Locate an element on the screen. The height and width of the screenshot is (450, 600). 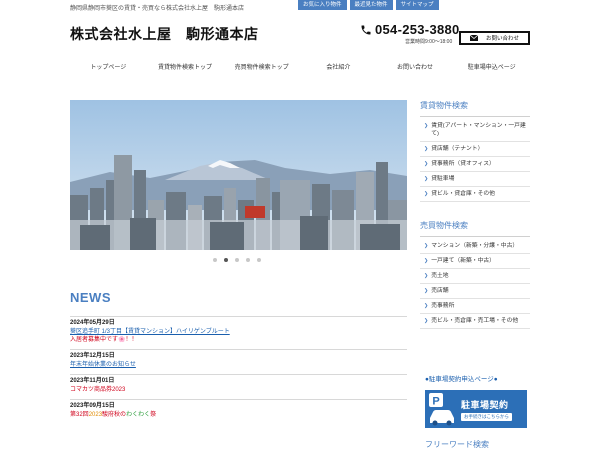
nav-company: 会社紹介 is located at coordinates (338, 68).